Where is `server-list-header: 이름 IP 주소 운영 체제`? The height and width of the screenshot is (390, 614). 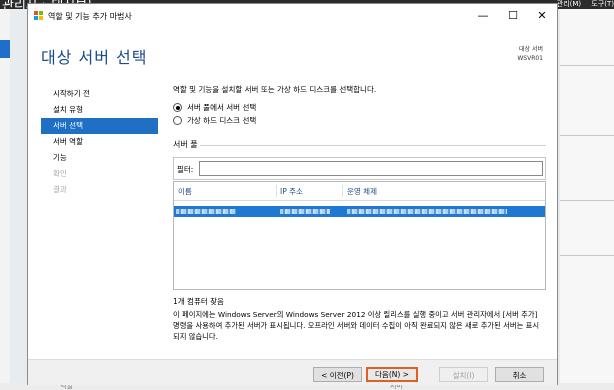 server-list-header: 이름 IP 주소 운영 체제 is located at coordinates (359, 191).